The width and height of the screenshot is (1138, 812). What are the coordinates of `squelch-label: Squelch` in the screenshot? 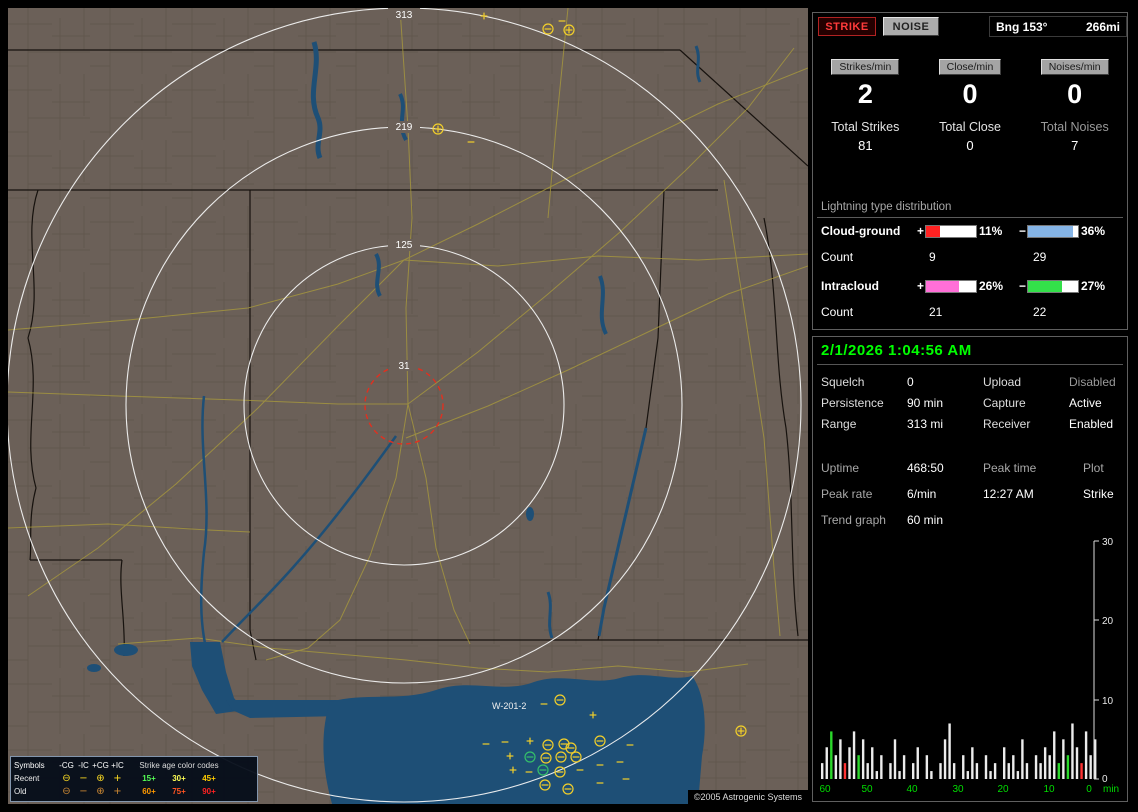 It's located at (843, 382).